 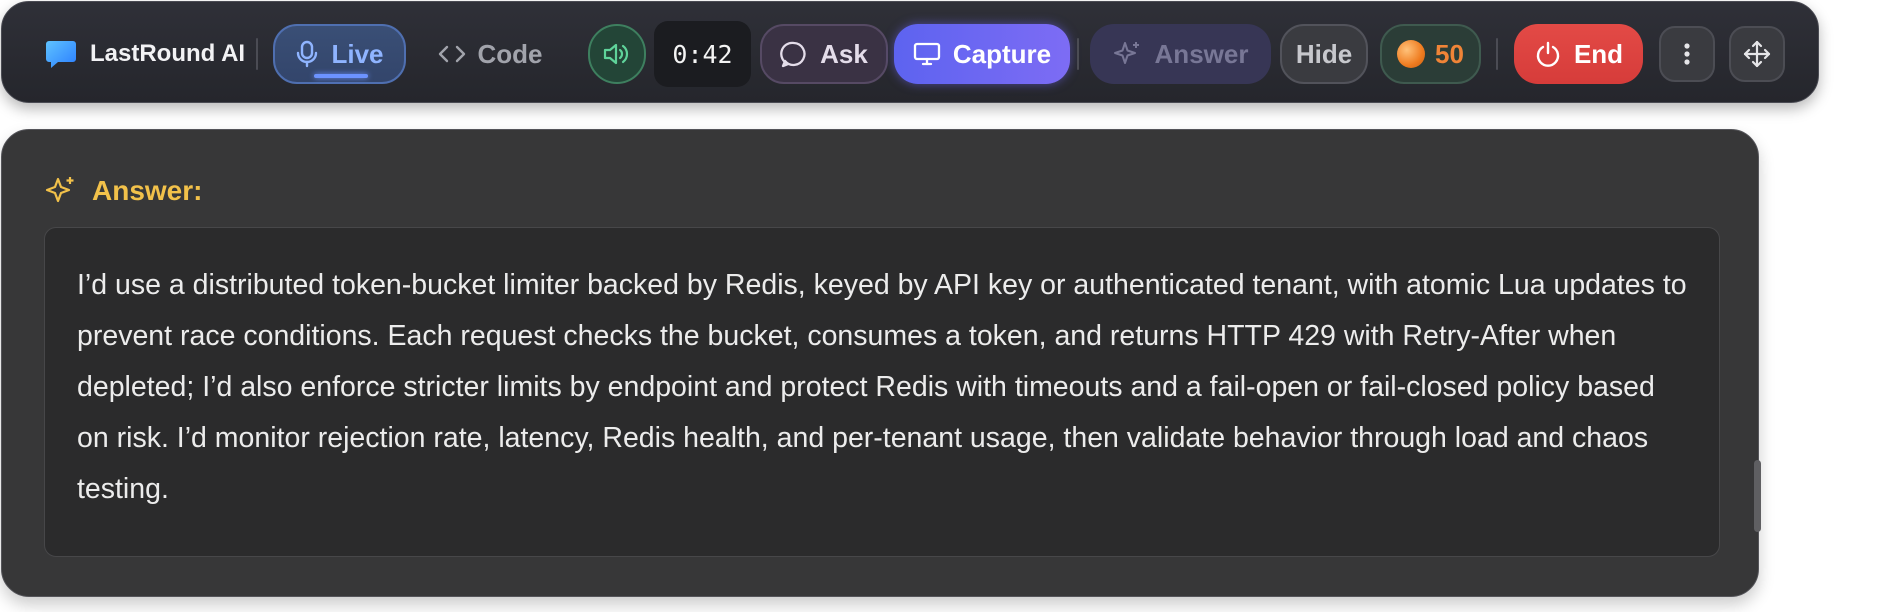 What do you see at coordinates (1449, 53) in the screenshot?
I see `coin-count: 50` at bounding box center [1449, 53].